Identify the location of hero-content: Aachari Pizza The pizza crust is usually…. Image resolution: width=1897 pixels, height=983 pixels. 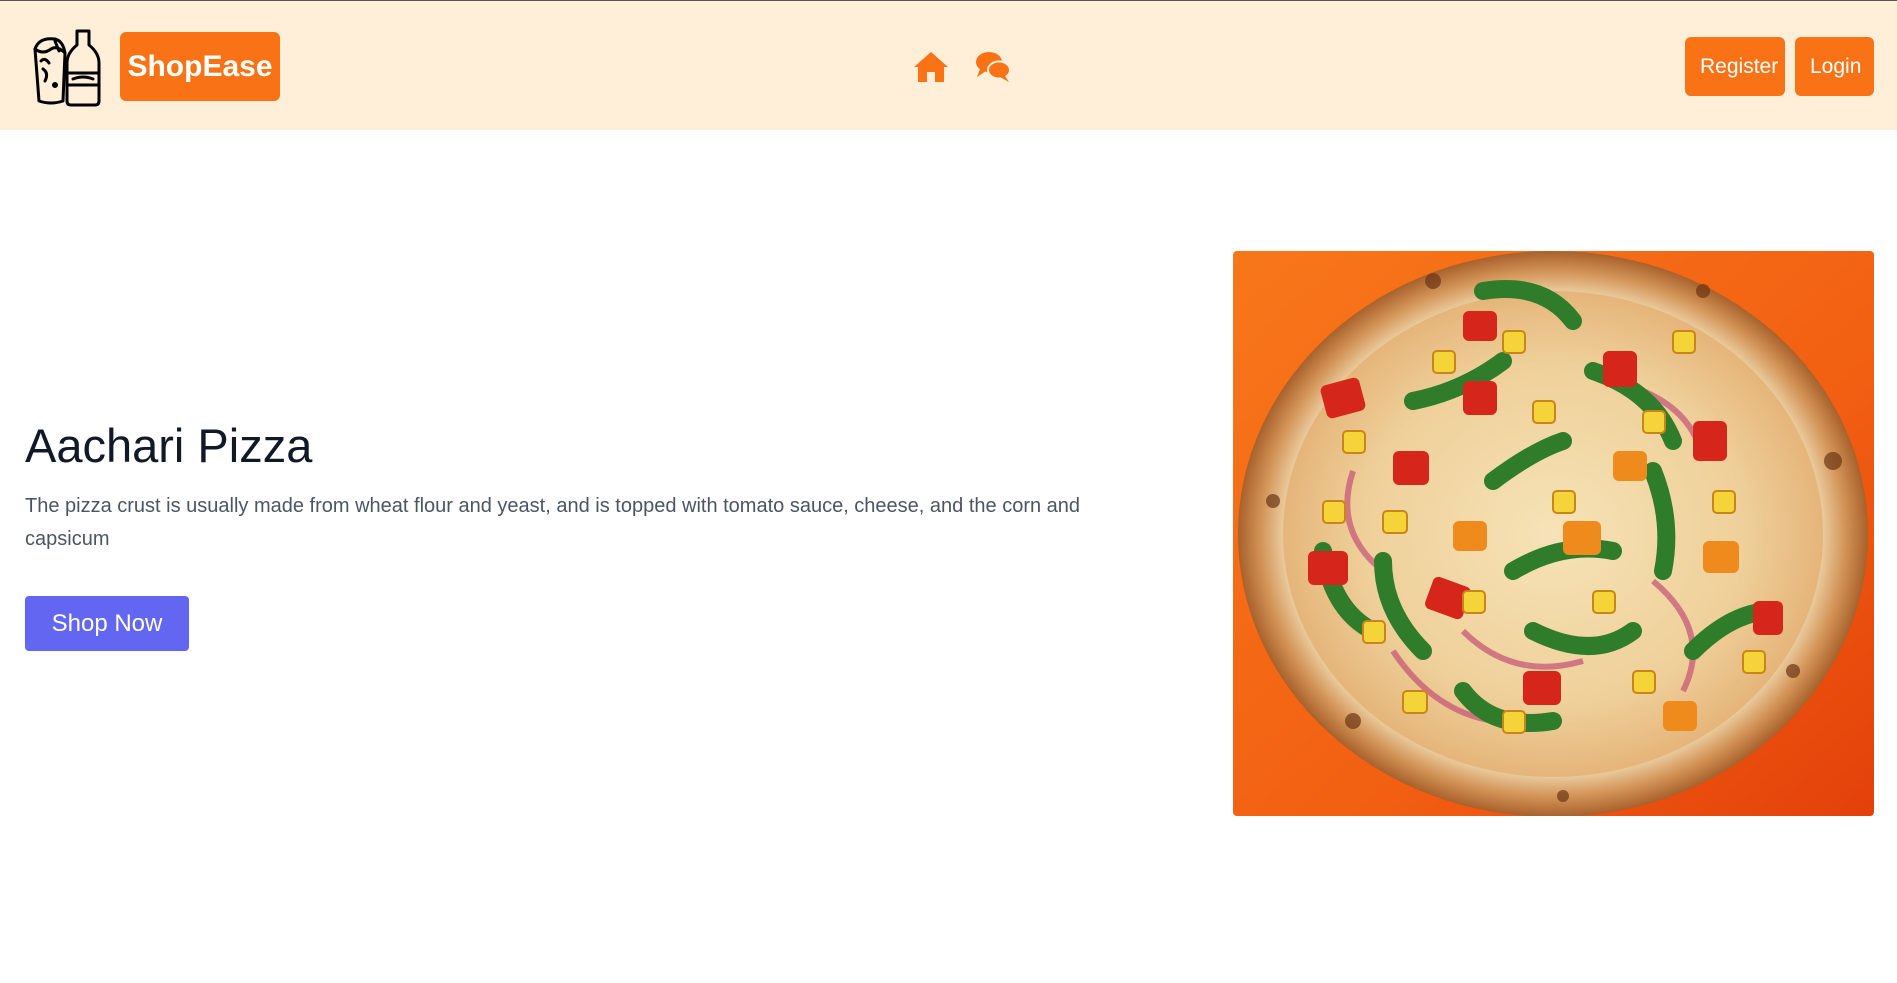
(575, 534).